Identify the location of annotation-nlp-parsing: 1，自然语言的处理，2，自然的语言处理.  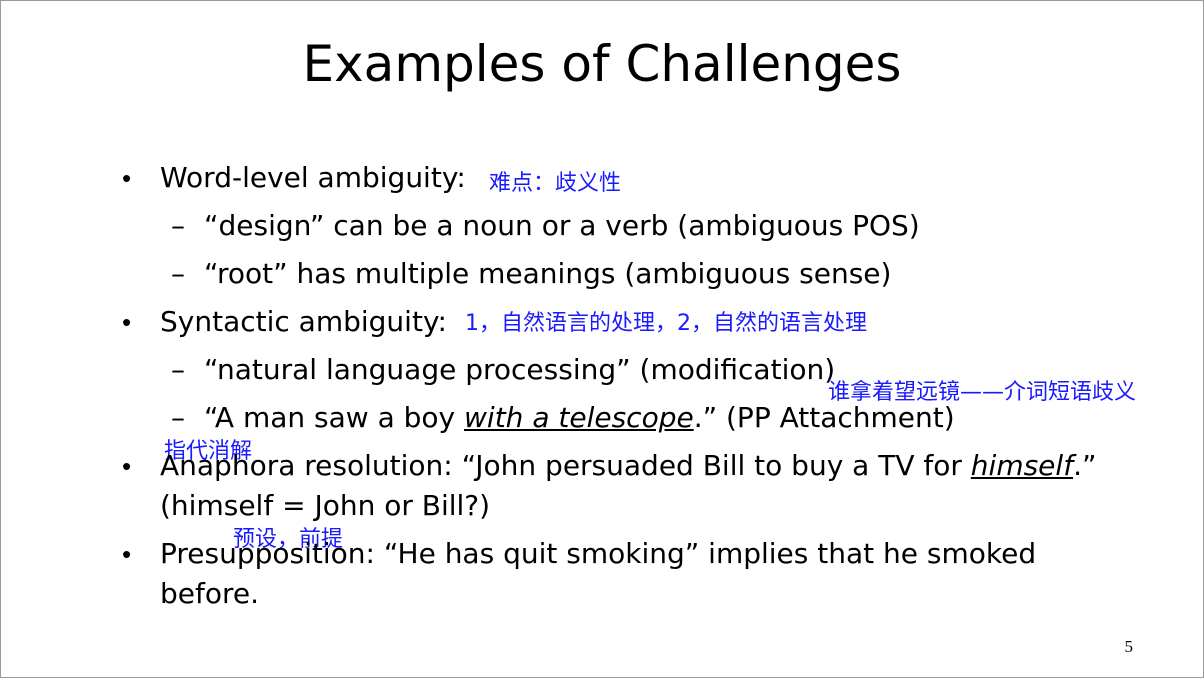
(666, 323).